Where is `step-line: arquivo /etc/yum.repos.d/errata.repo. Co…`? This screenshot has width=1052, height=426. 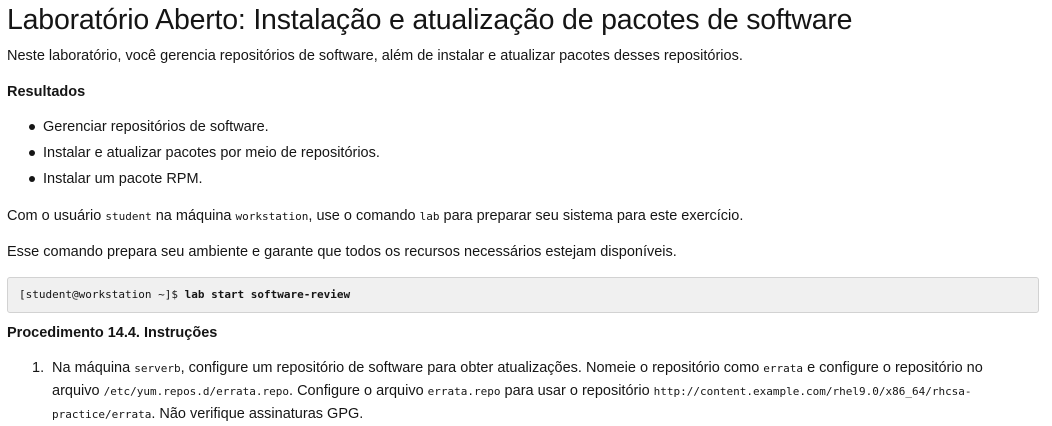
step-line: arquivo /etc/yum.repos.d/errata.repo. Co… is located at coordinates (547, 391).